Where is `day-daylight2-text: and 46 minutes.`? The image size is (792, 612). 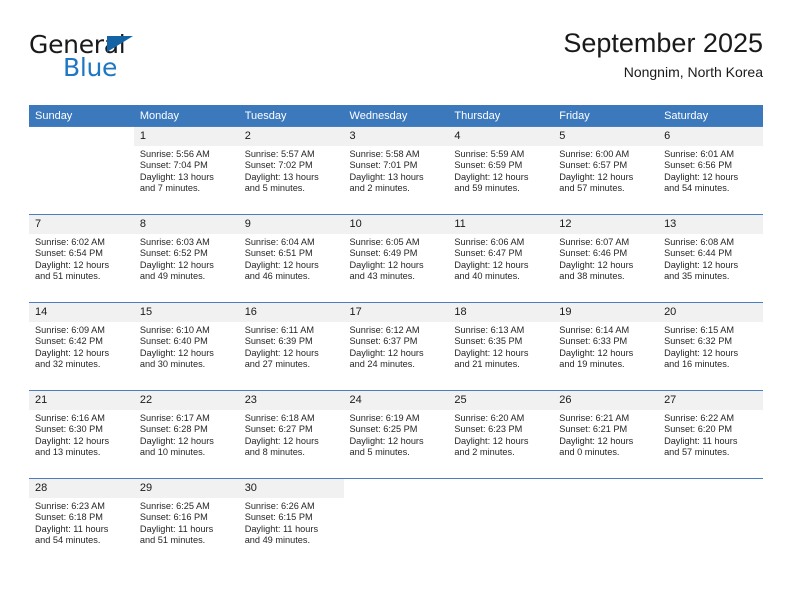 day-daylight2-text: and 46 minutes. is located at coordinates (277, 276).